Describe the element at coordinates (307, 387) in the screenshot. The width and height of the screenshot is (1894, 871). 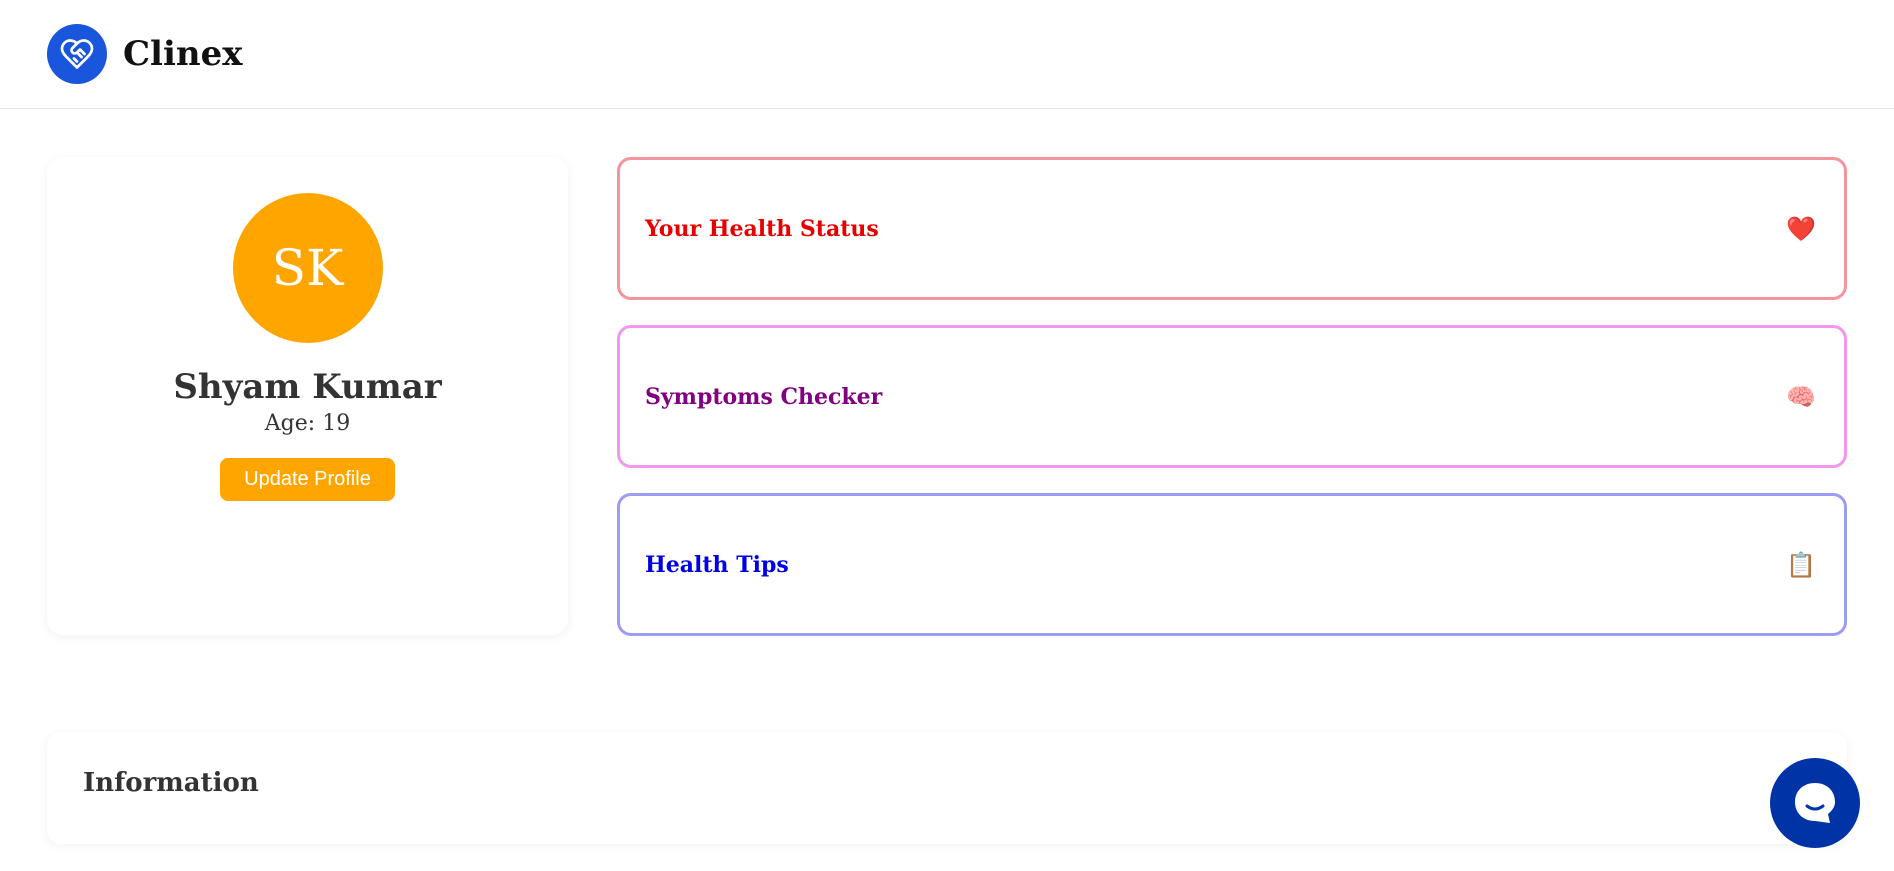
I see `user-name: Shyam Kumar` at that location.